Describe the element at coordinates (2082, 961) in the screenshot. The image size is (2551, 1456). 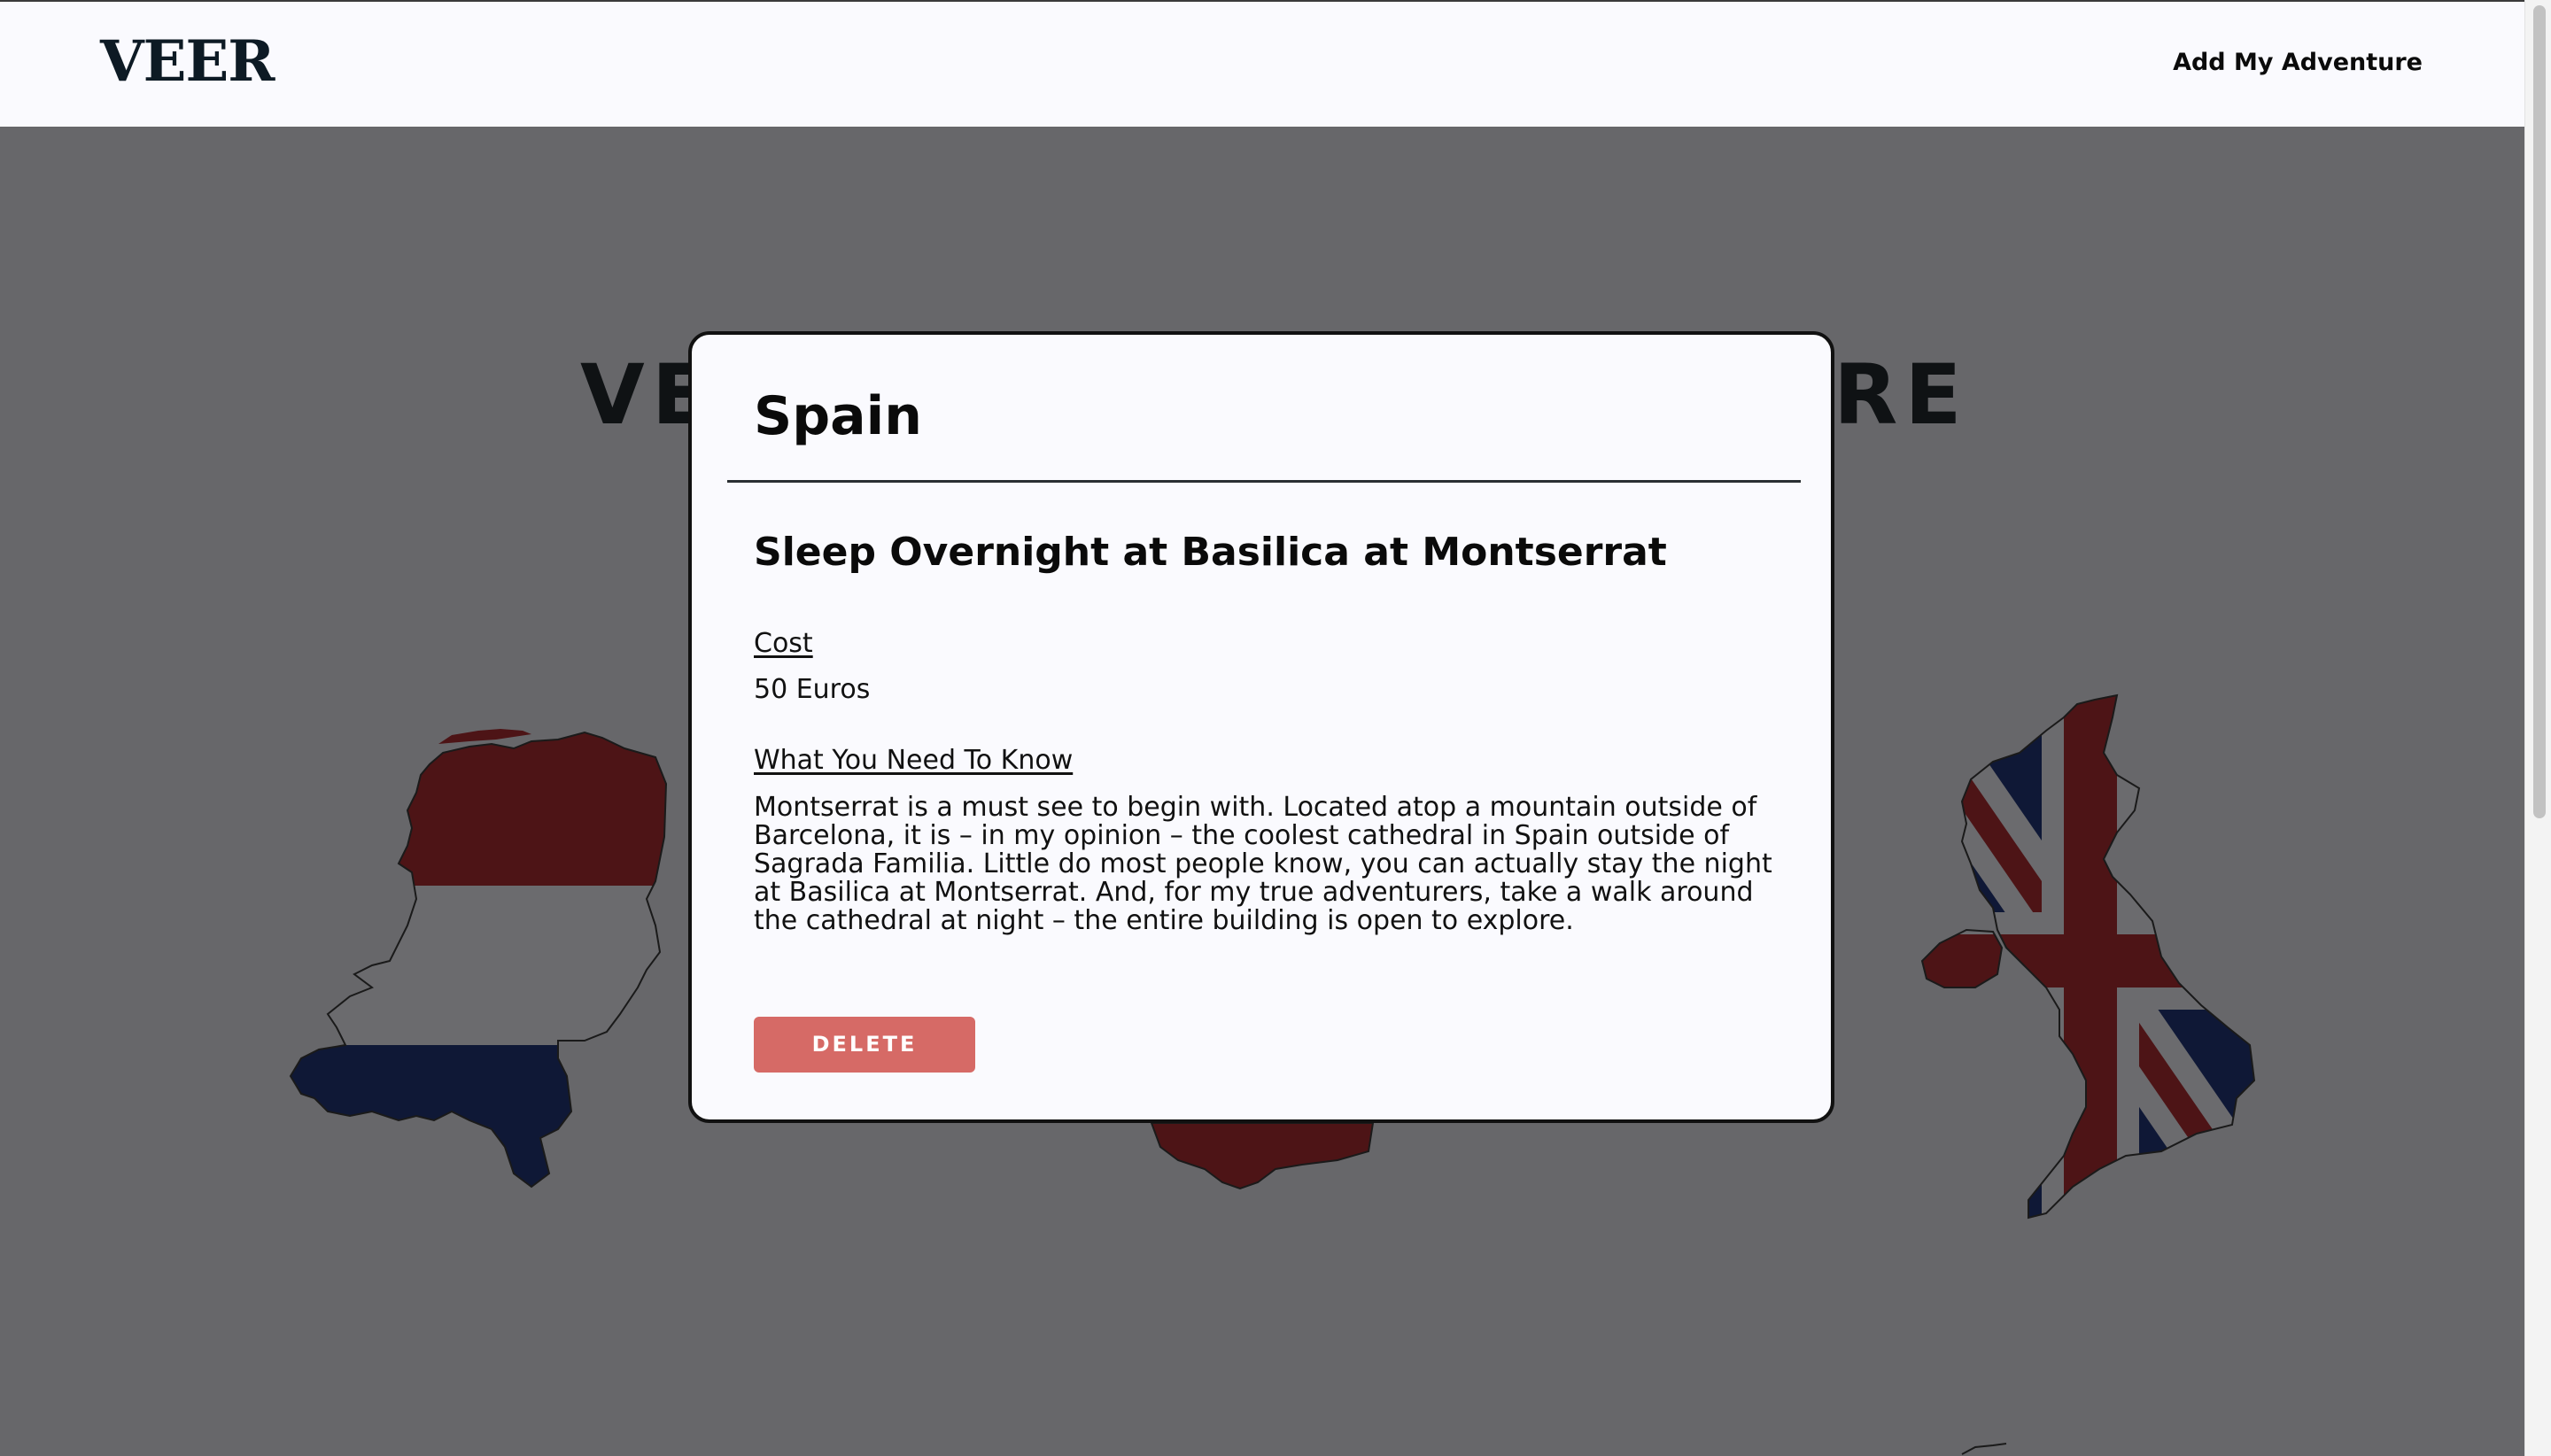
I see `united-kingdom-map` at that location.